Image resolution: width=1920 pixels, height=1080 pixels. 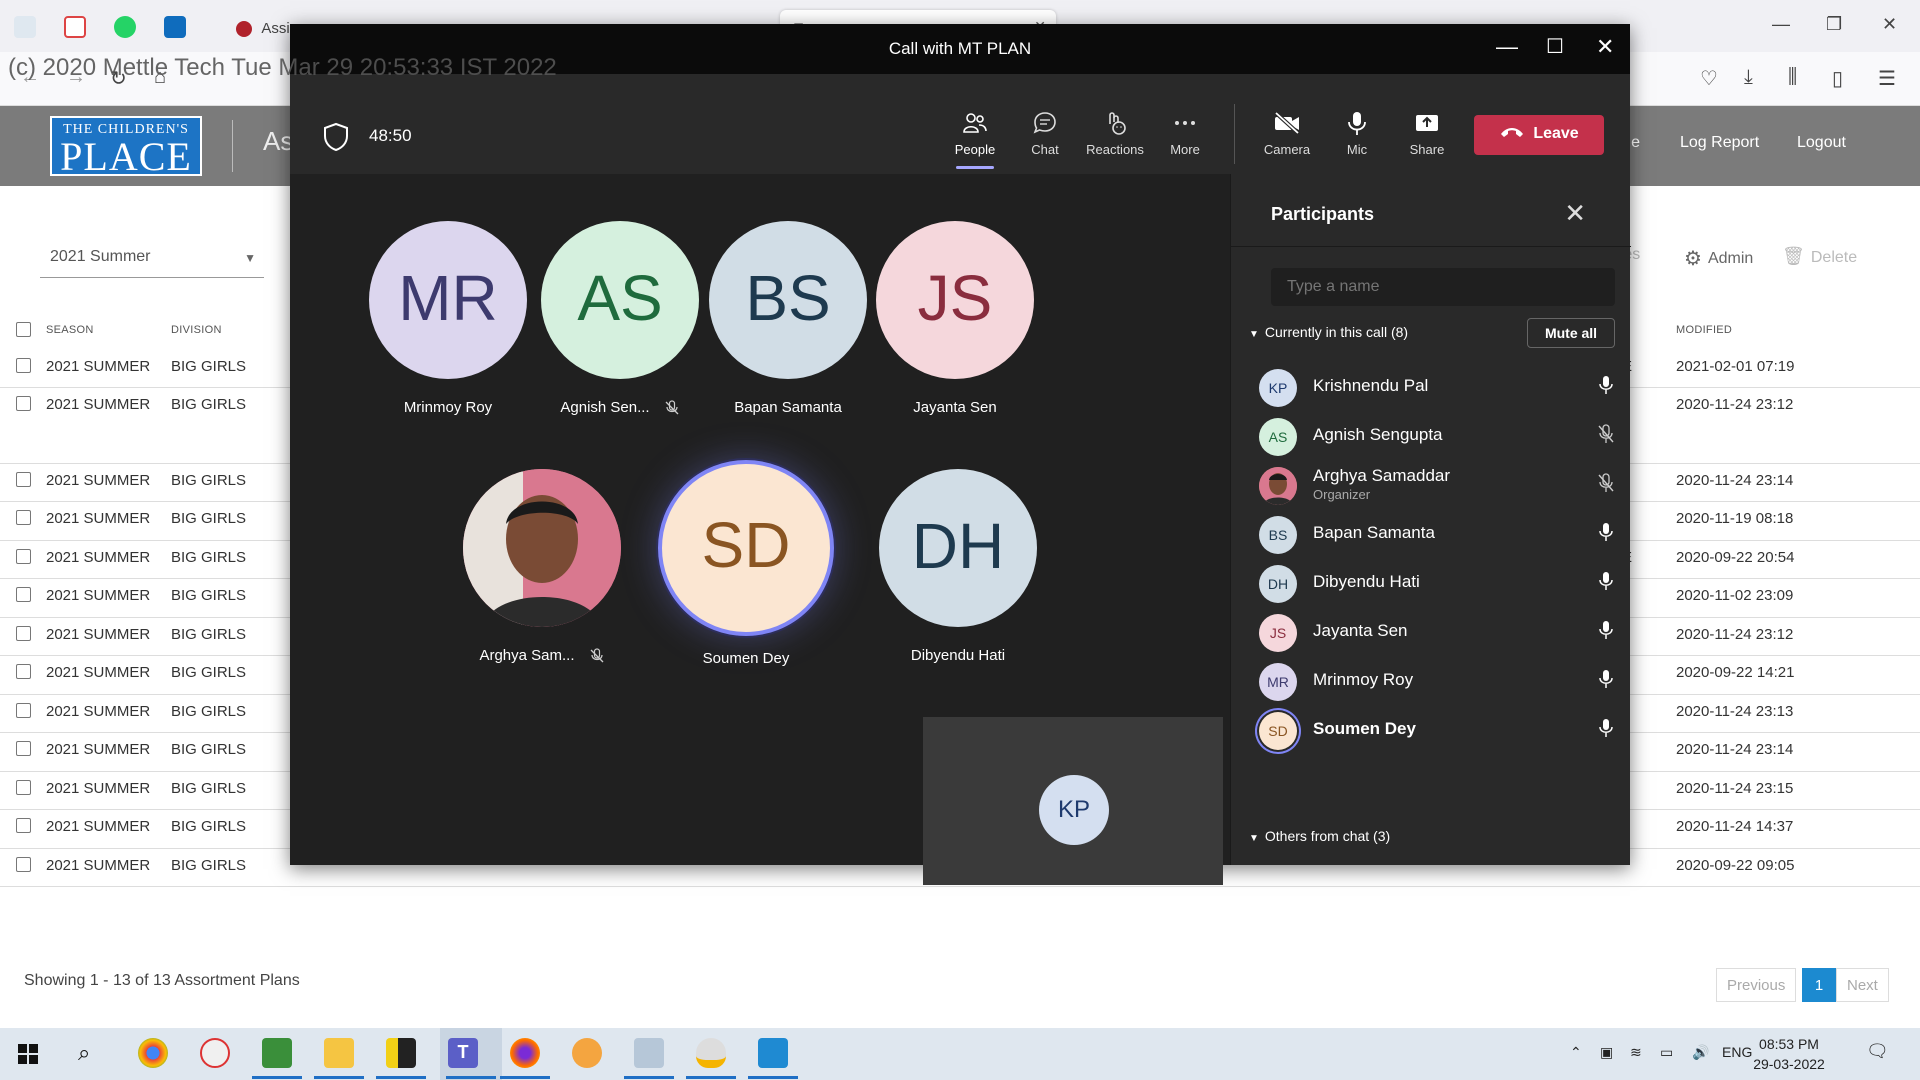 What do you see at coordinates (196, 330) in the screenshot?
I see `column-header-division: DIVISION` at bounding box center [196, 330].